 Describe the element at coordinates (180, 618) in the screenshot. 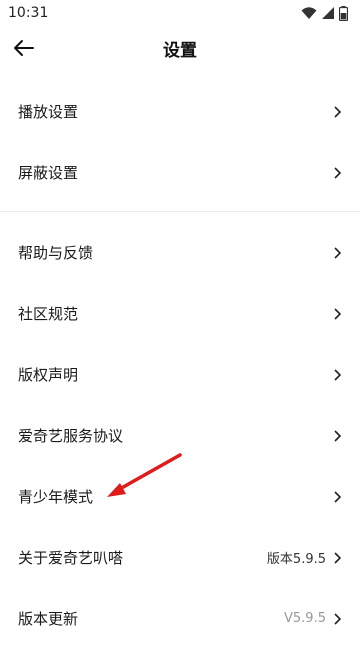

I see `settings-item-version-update: 版本更新 V5.9.5` at that location.